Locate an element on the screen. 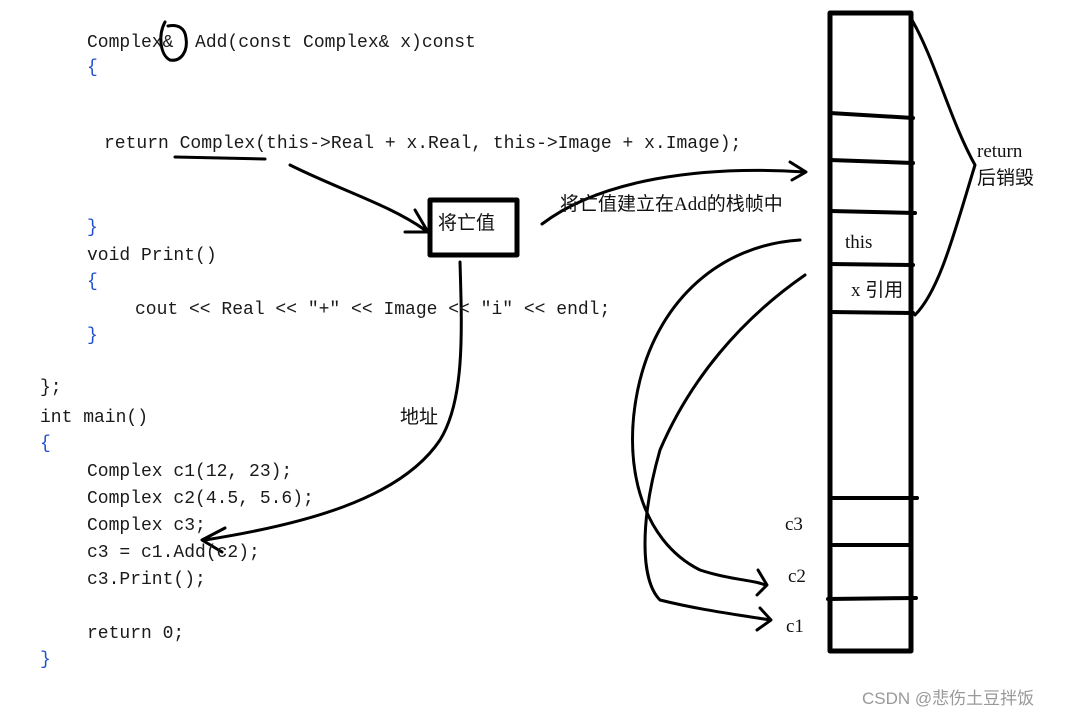 This screenshot has width=1069, height=714. xvalue-label: 将亡值 is located at coordinates (467, 223).